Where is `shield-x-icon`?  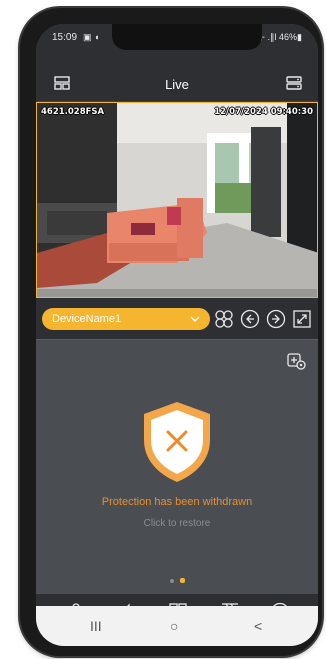
shield-x-icon is located at coordinates (177, 444).